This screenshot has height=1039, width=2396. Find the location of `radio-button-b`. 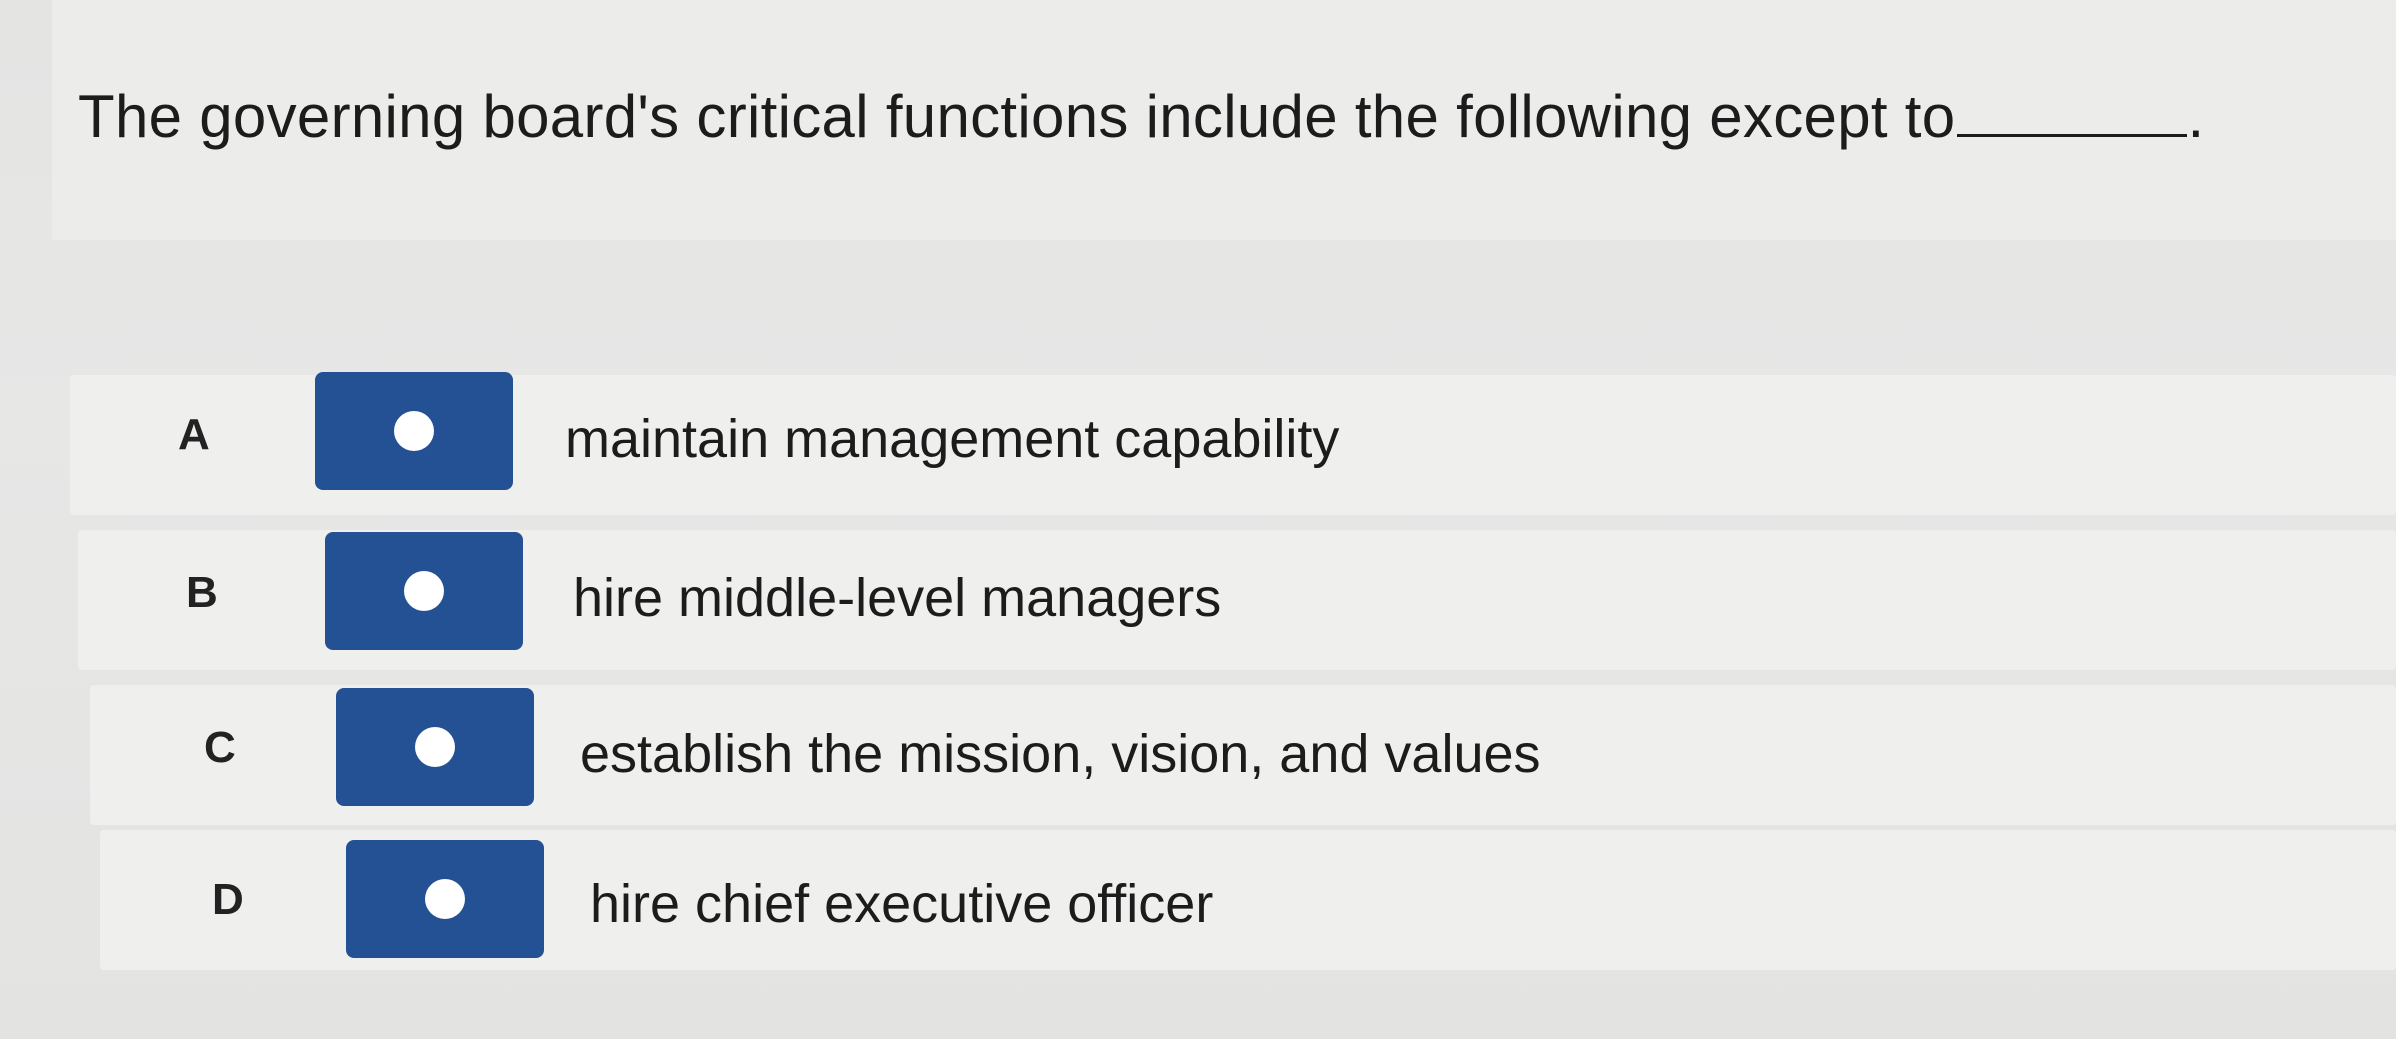

radio-button-b is located at coordinates (424, 591).